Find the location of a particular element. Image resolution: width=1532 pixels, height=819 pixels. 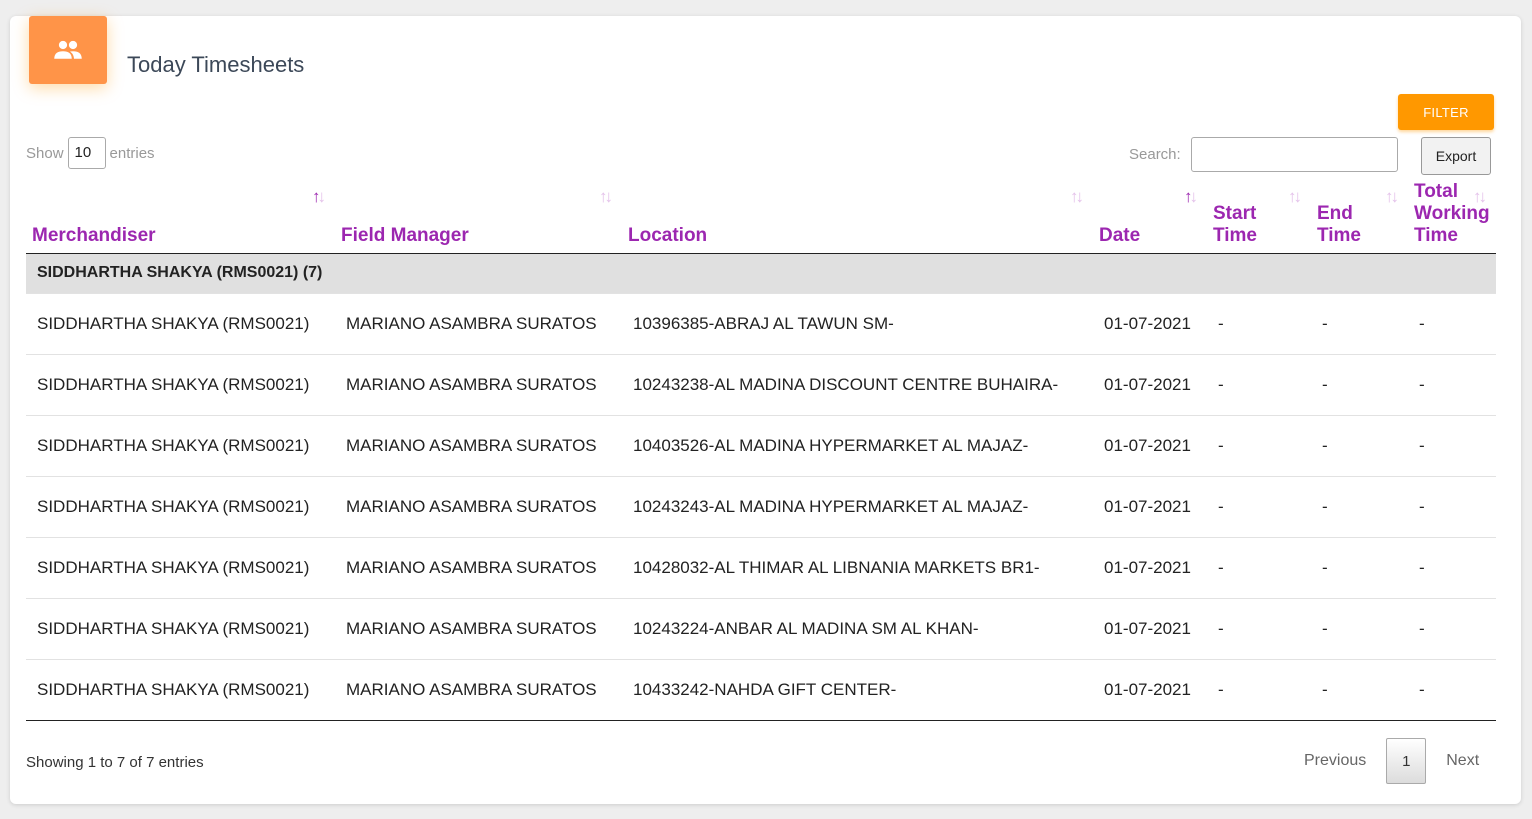

table-info: Showing 1 to 7 of 7 entries is located at coordinates (115, 762).